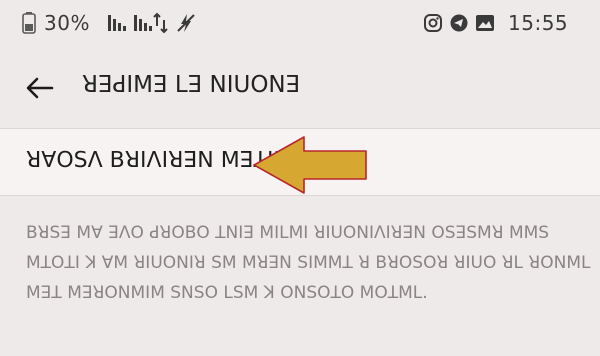 This screenshot has height=356, width=600. Describe the element at coordinates (485, 23) in the screenshot. I see `image-icon` at that location.